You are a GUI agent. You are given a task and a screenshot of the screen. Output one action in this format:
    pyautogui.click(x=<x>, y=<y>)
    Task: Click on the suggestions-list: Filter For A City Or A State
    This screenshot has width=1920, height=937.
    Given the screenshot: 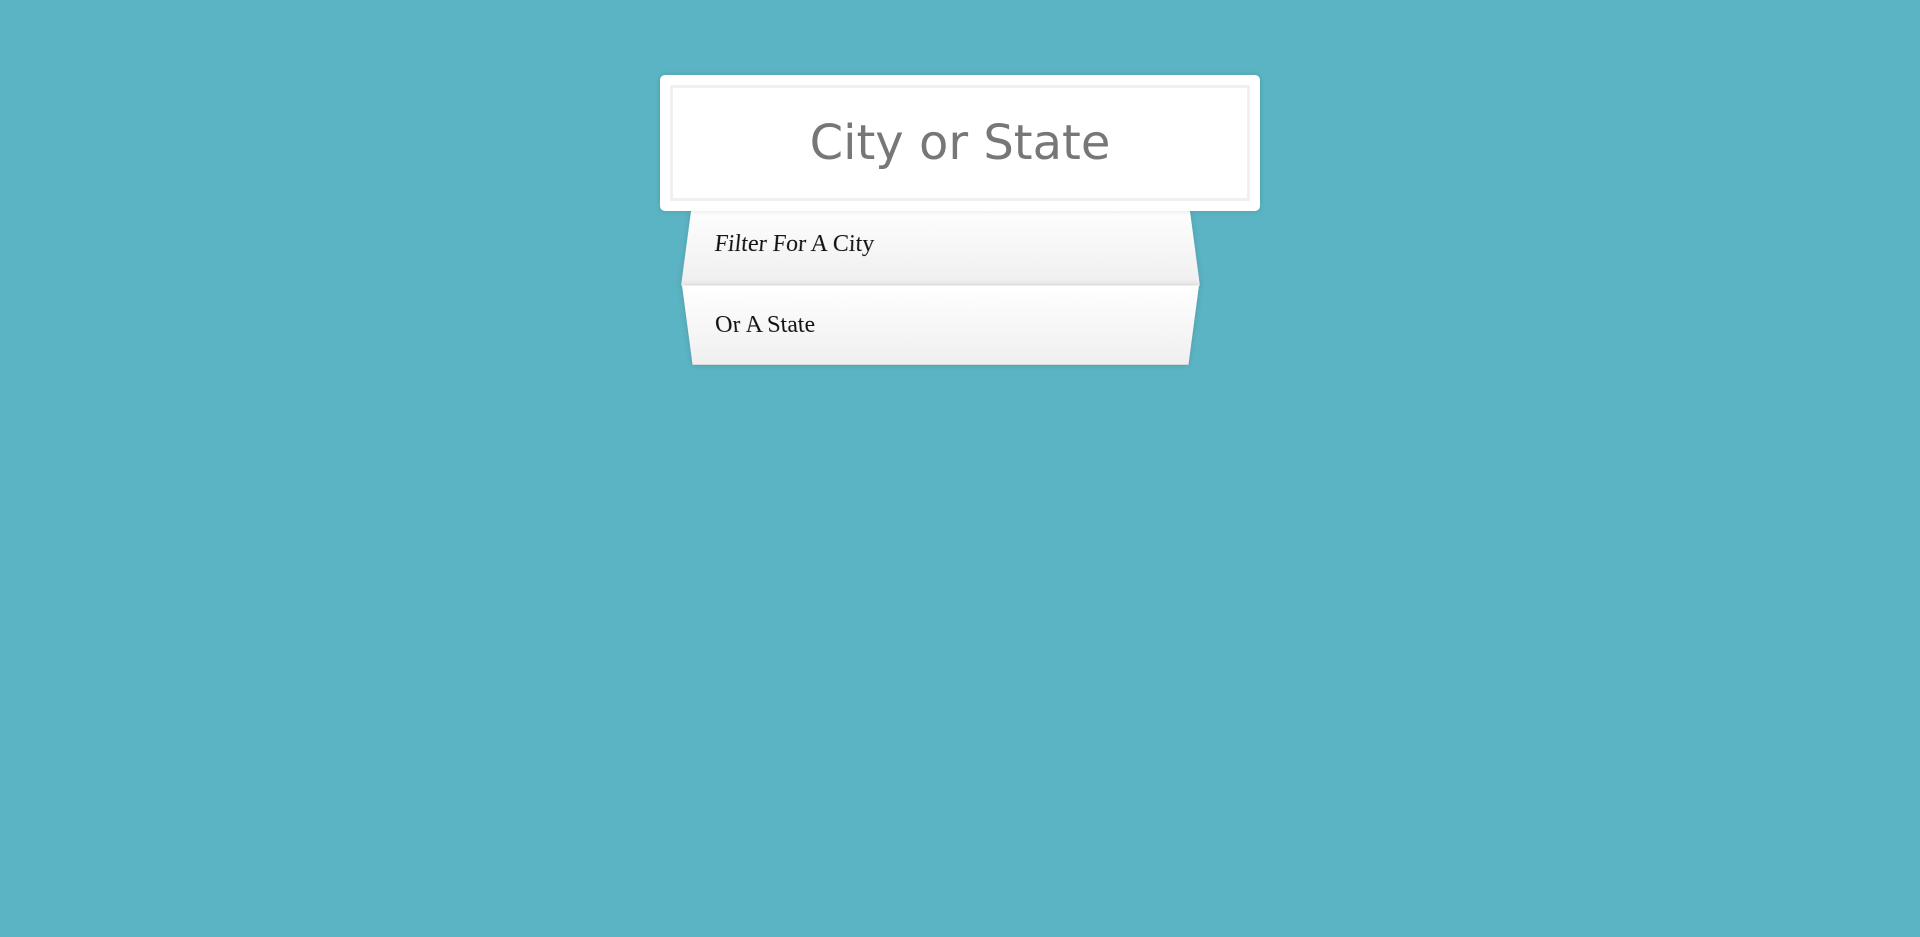 What is the action you would take?
    pyautogui.click(x=940, y=284)
    